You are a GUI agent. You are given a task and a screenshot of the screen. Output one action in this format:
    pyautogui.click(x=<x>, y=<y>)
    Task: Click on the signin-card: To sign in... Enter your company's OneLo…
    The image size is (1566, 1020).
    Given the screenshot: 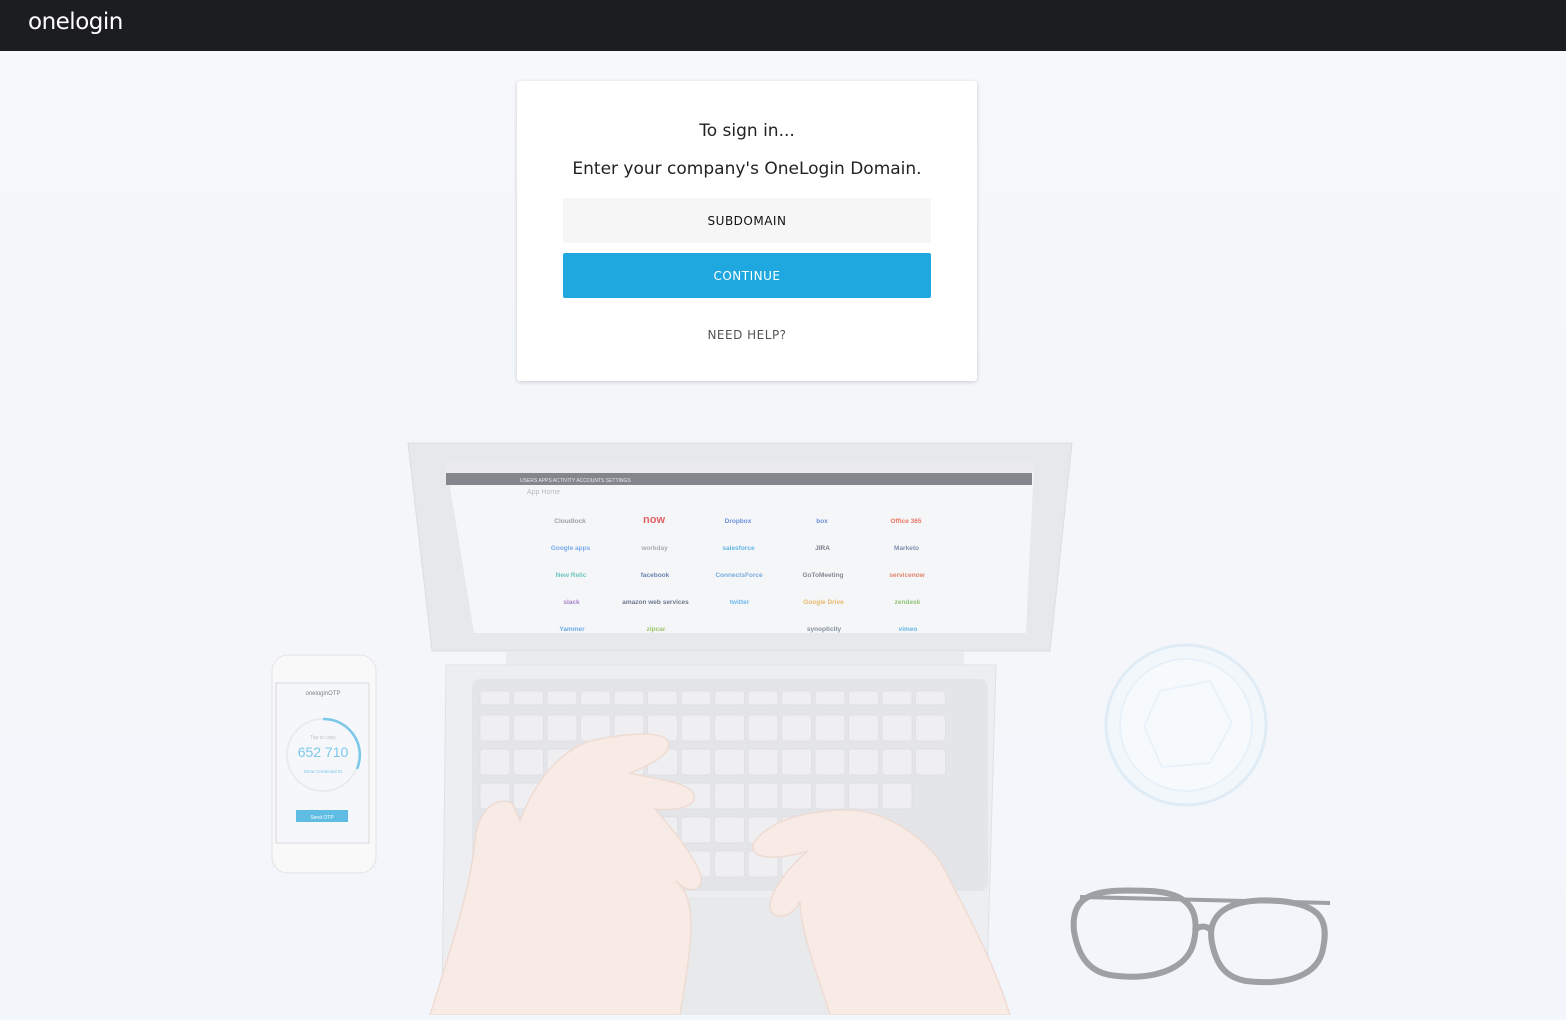 What is the action you would take?
    pyautogui.click(x=747, y=231)
    